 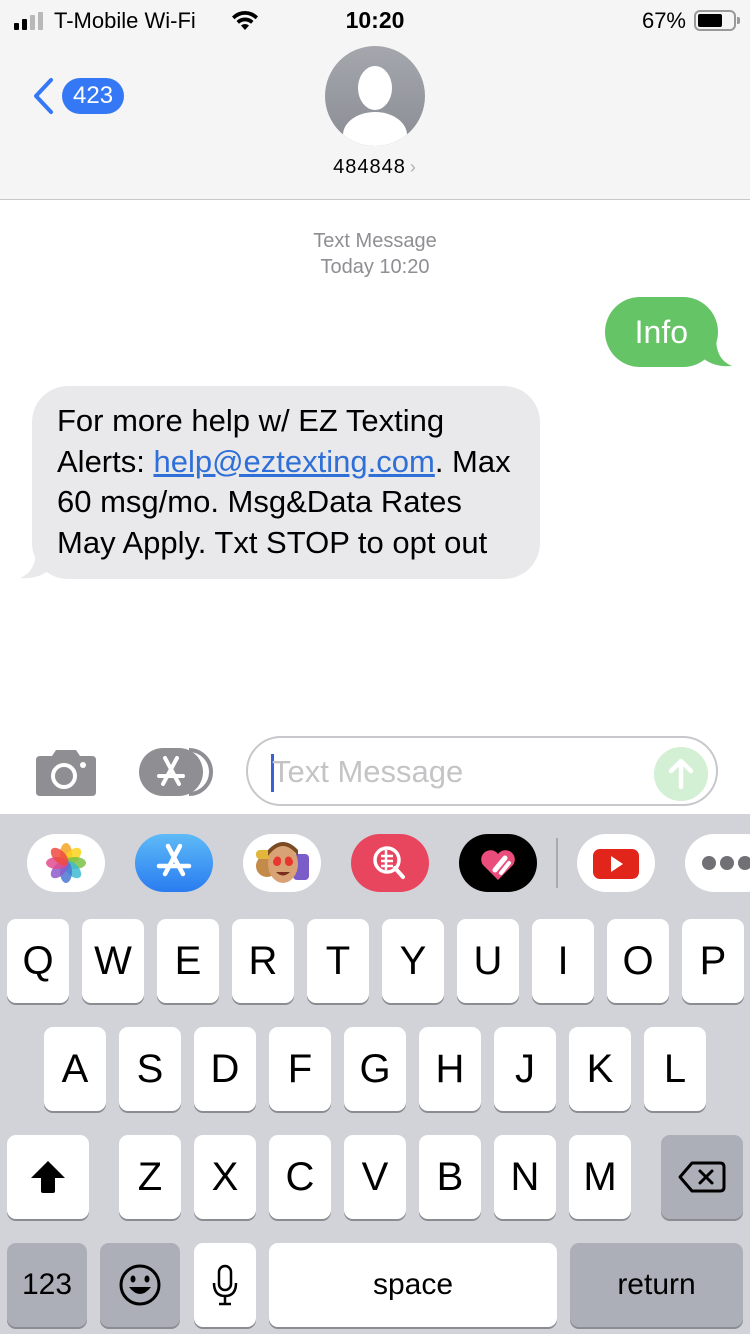 I want to click on key-g: G, so click(x=375, y=1069).